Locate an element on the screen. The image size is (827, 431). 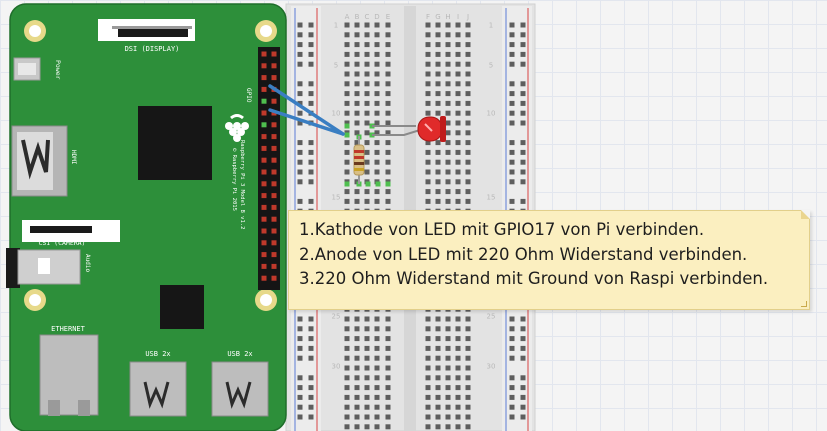
connected-hole is located at coordinates (378, 184).